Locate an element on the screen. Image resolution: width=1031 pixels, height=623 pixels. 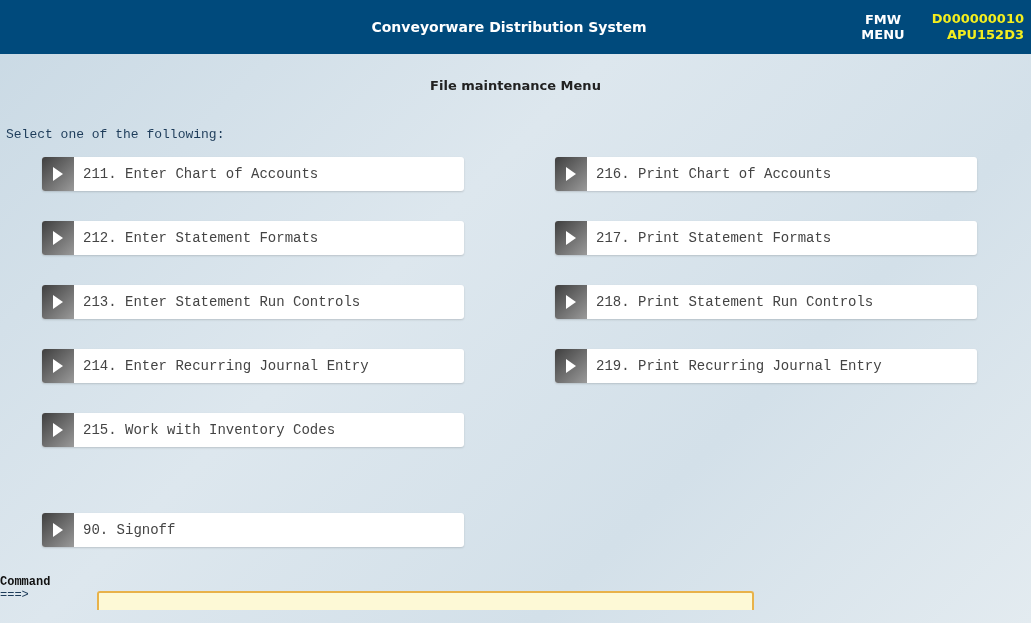
session-id: D000000010 is located at coordinates (977, 19).